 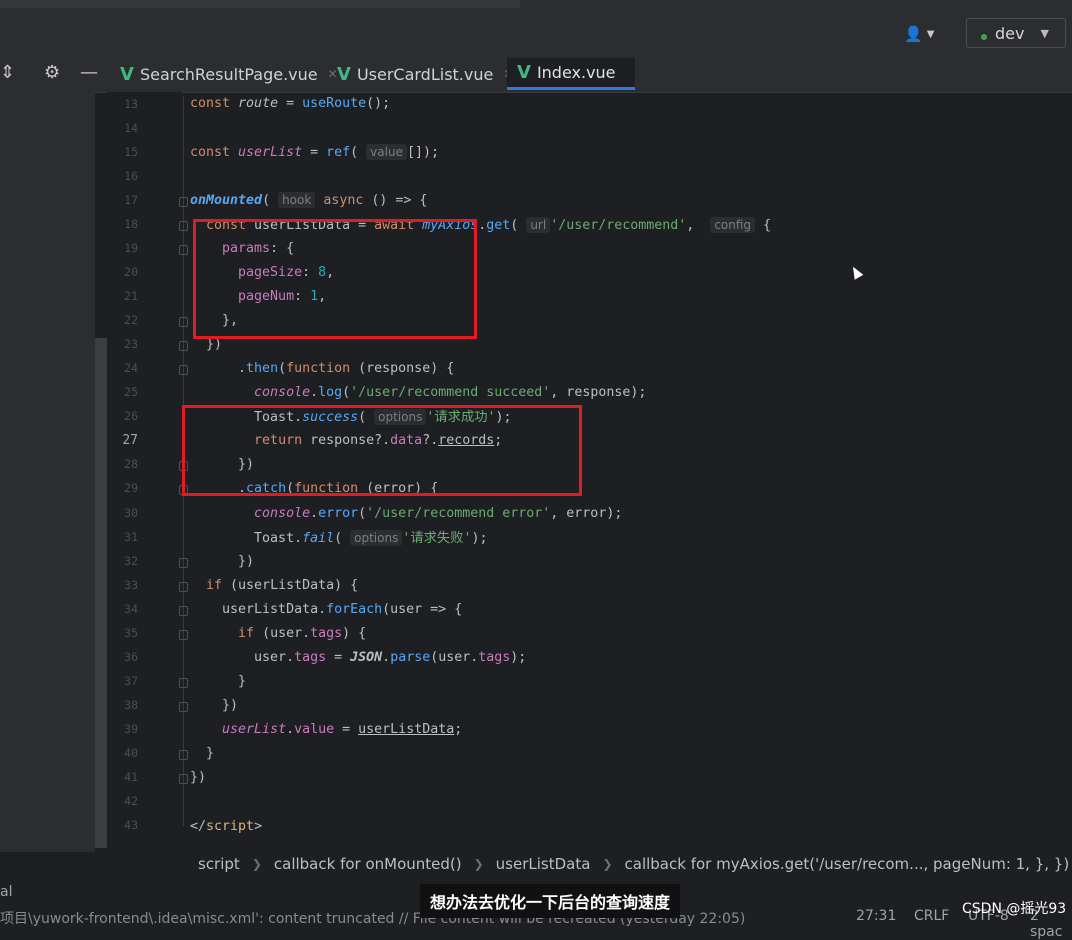 I want to click on line-number: 22, so click(x=126, y=320).